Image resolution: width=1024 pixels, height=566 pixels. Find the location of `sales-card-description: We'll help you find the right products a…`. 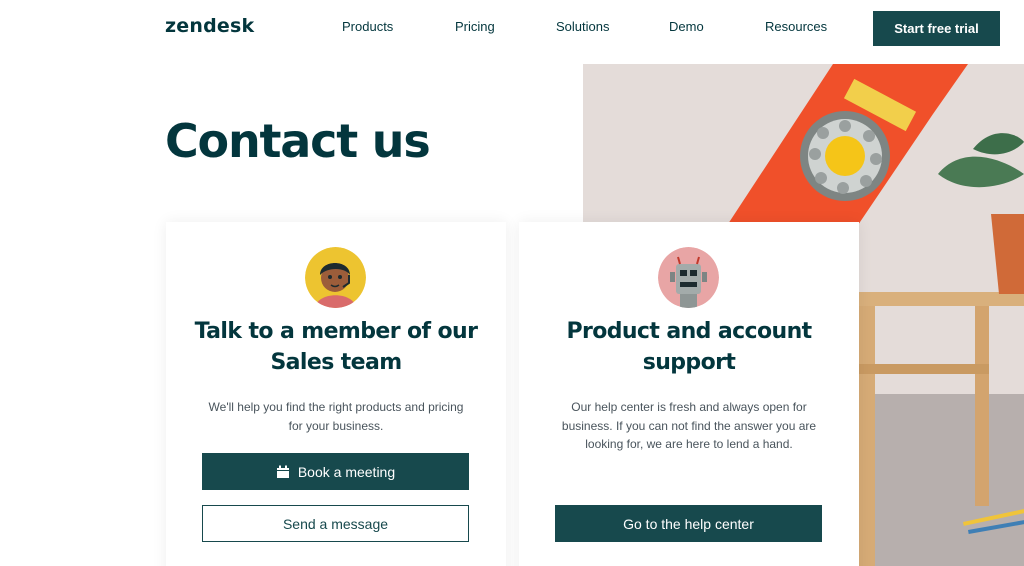

sales-card-description: We'll help you find the right products a… is located at coordinates (336, 416).